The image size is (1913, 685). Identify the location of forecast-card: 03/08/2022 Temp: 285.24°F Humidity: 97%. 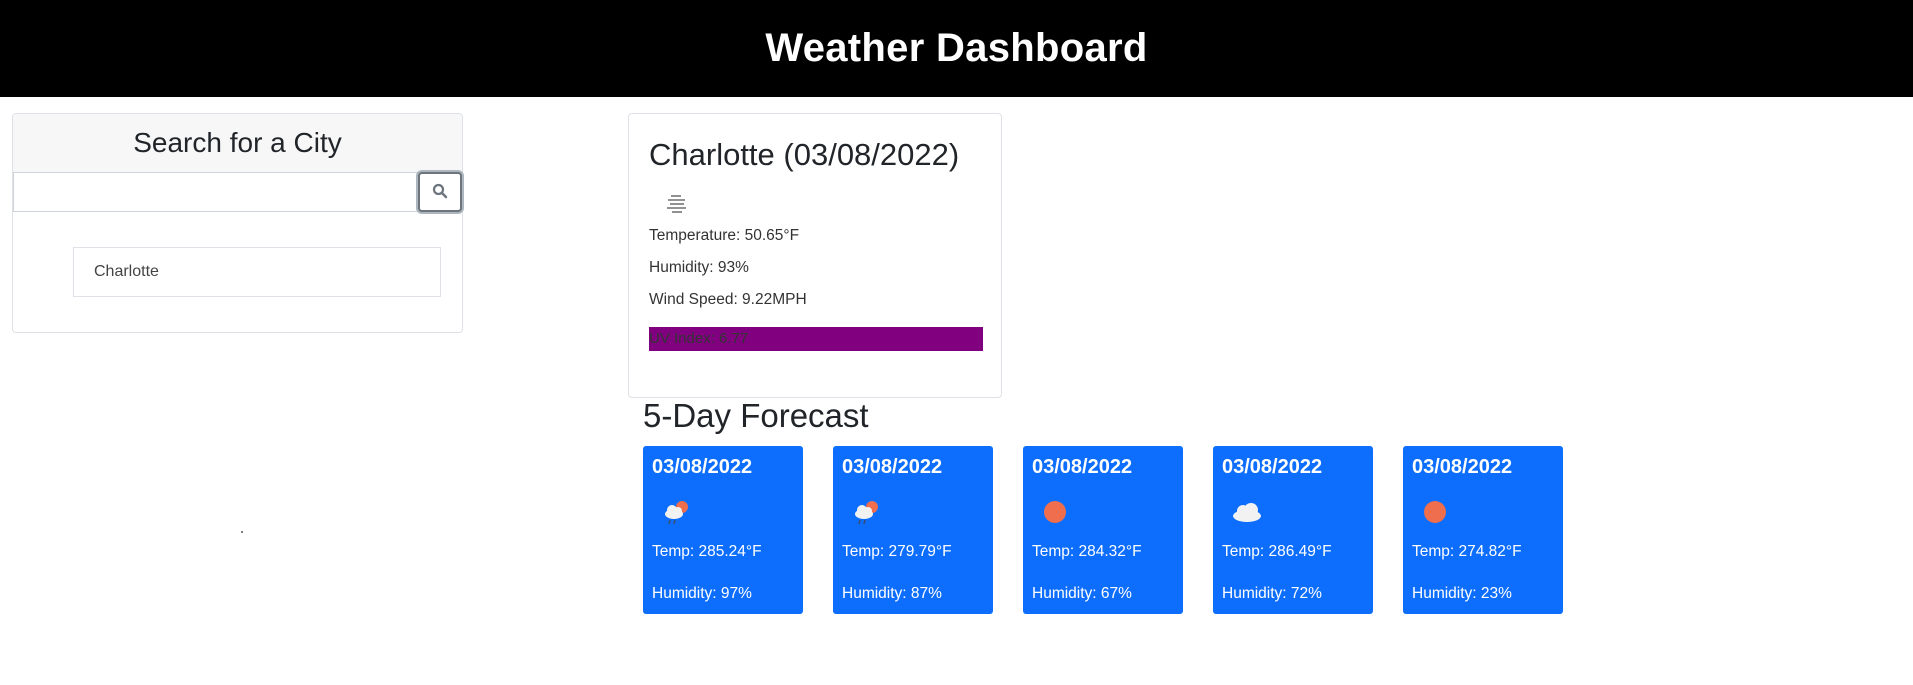
(723, 530).